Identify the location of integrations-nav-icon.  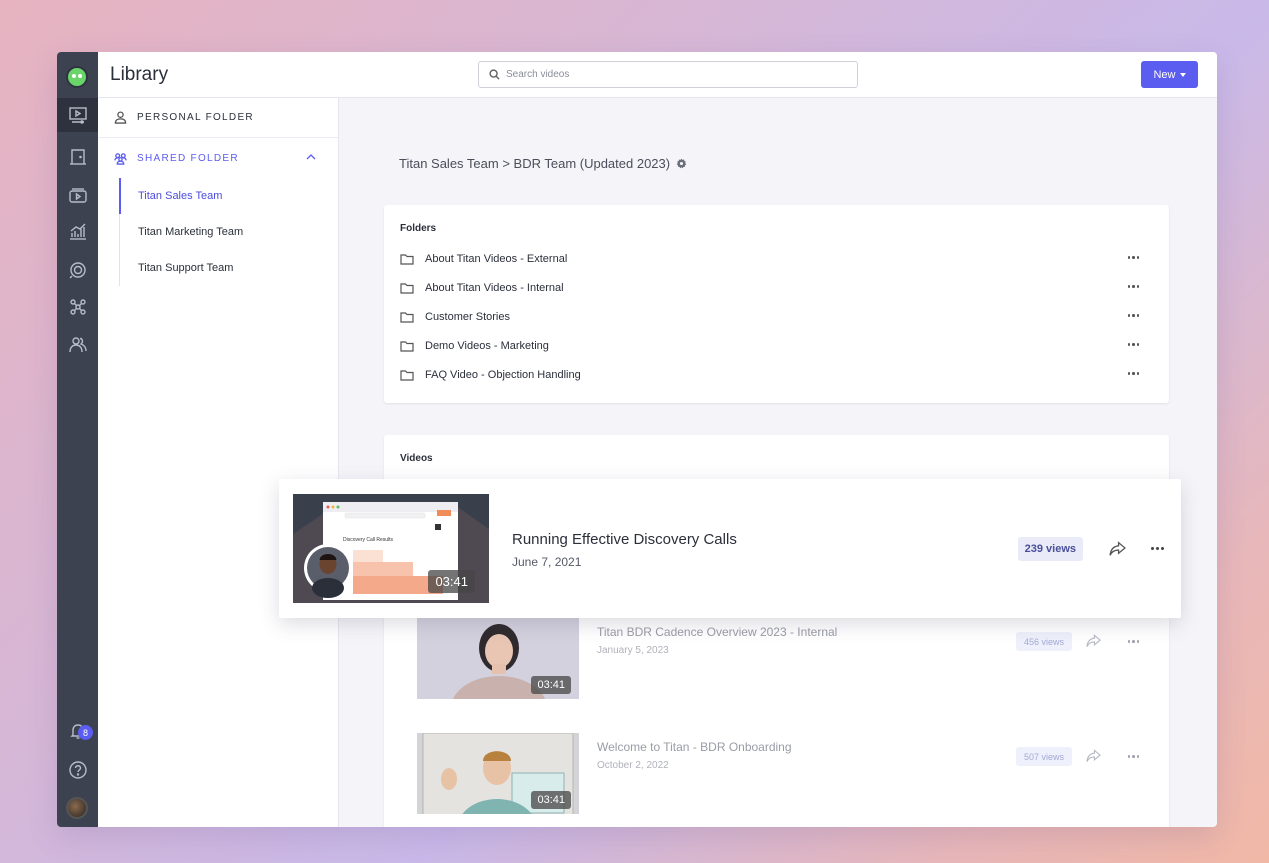
(77, 307).